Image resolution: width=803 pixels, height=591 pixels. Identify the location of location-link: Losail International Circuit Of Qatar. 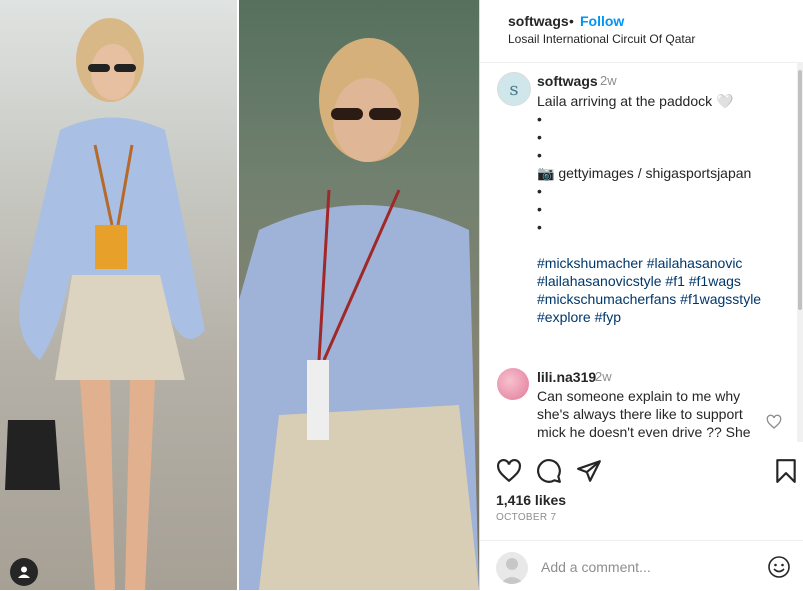
(601, 39).